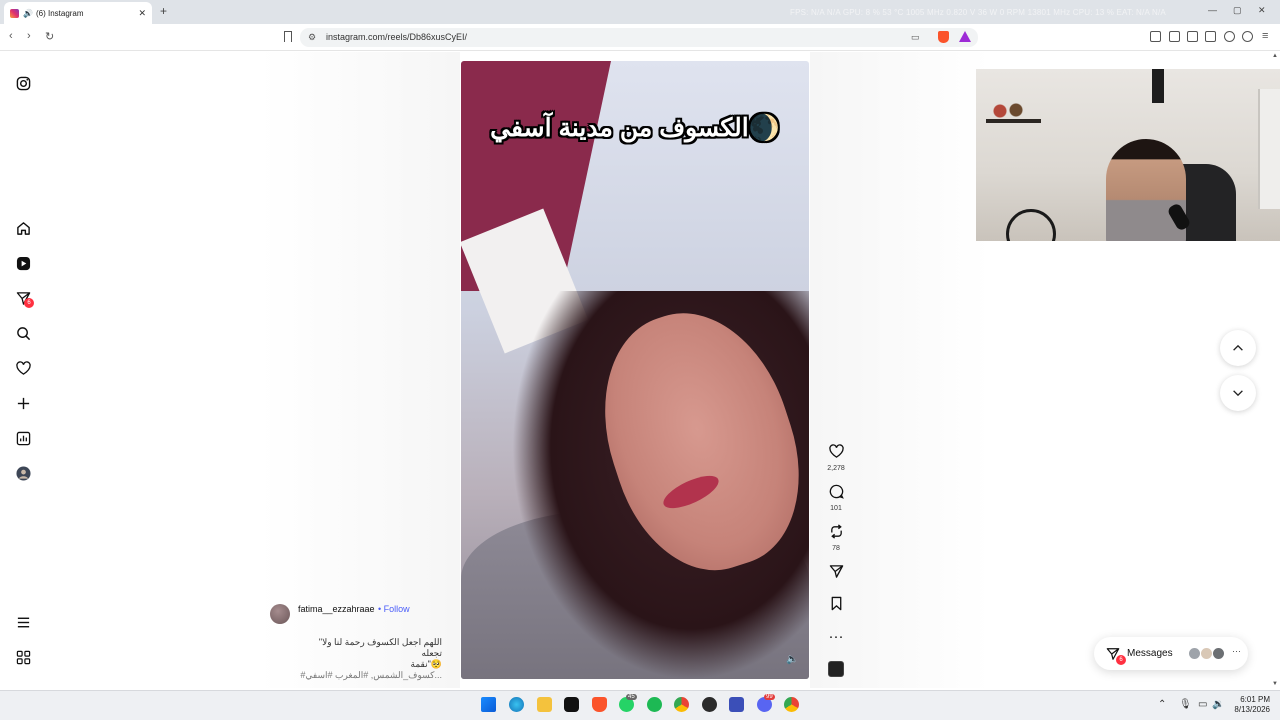 The image size is (1280, 720). Describe the element at coordinates (1008, 109) in the screenshot. I see `webcam-figures-shape` at that location.